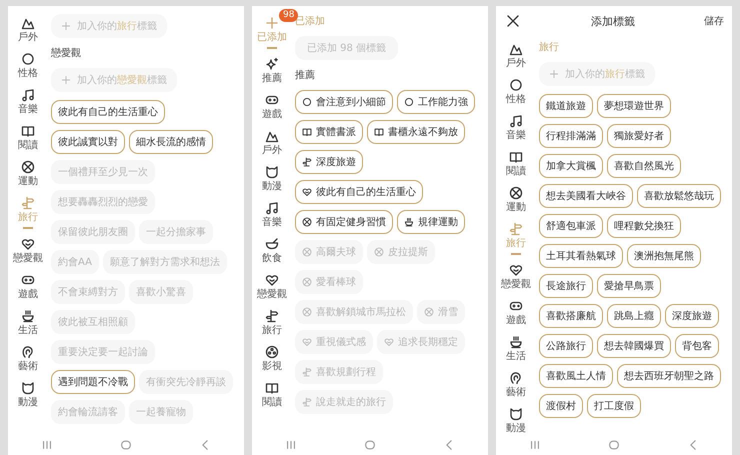  What do you see at coordinates (436, 102) in the screenshot?
I see `tag-chip: 工作能力強` at bounding box center [436, 102].